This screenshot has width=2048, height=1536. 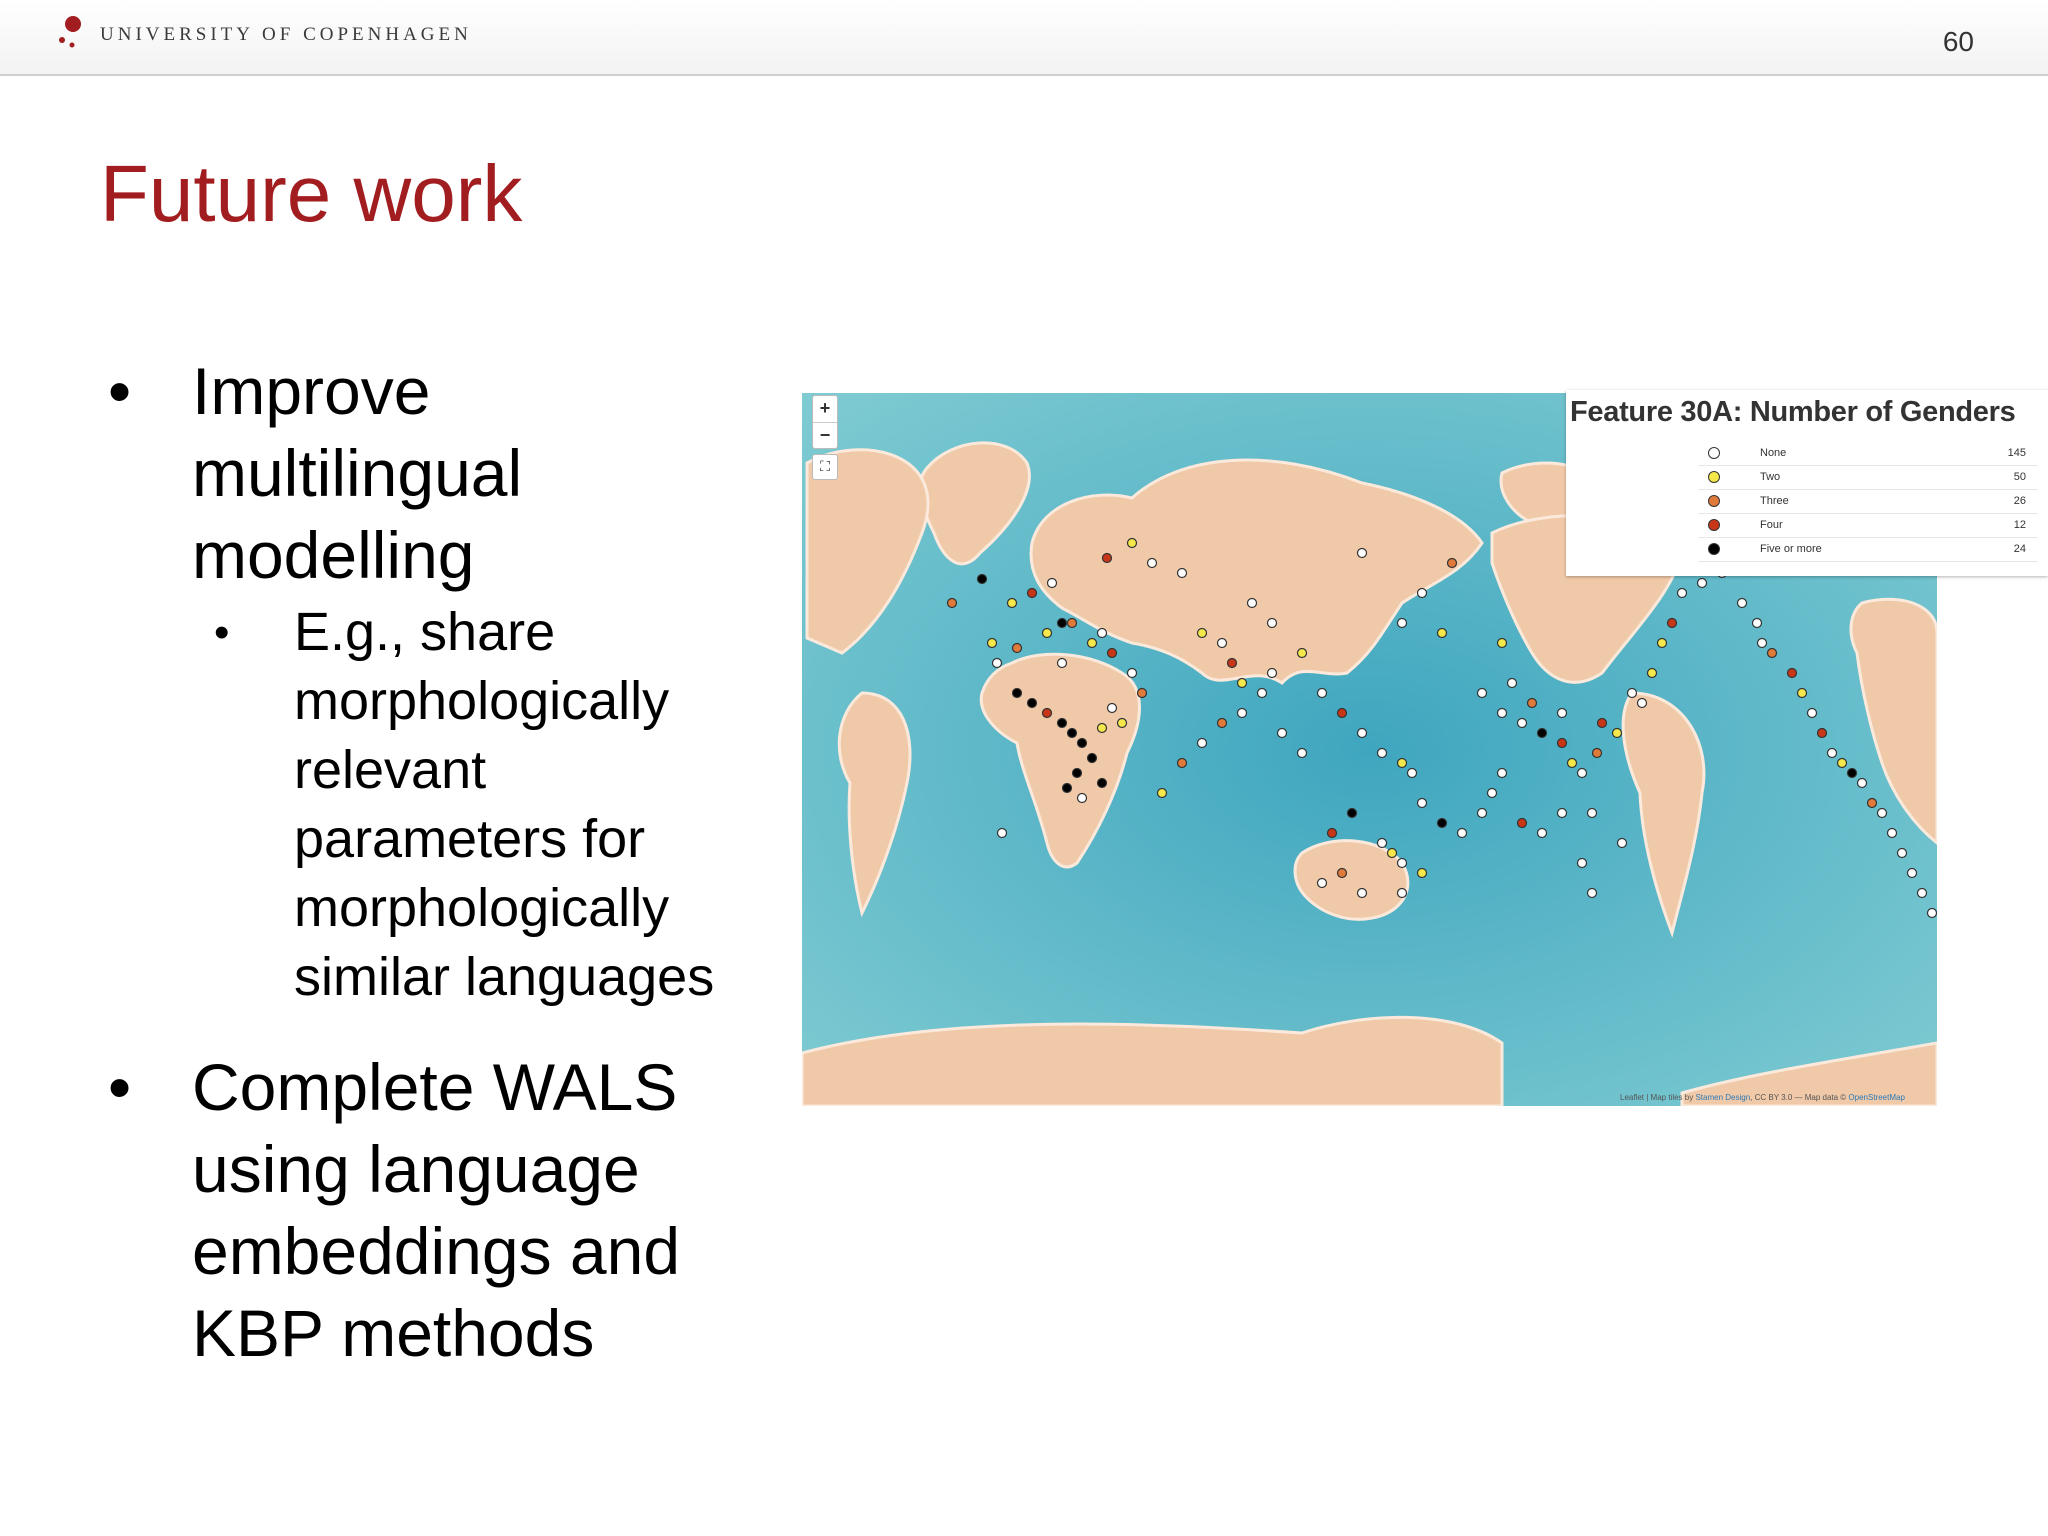 What do you see at coordinates (1876, 1097) in the screenshot?
I see `osm-link: OpenStreetMap` at bounding box center [1876, 1097].